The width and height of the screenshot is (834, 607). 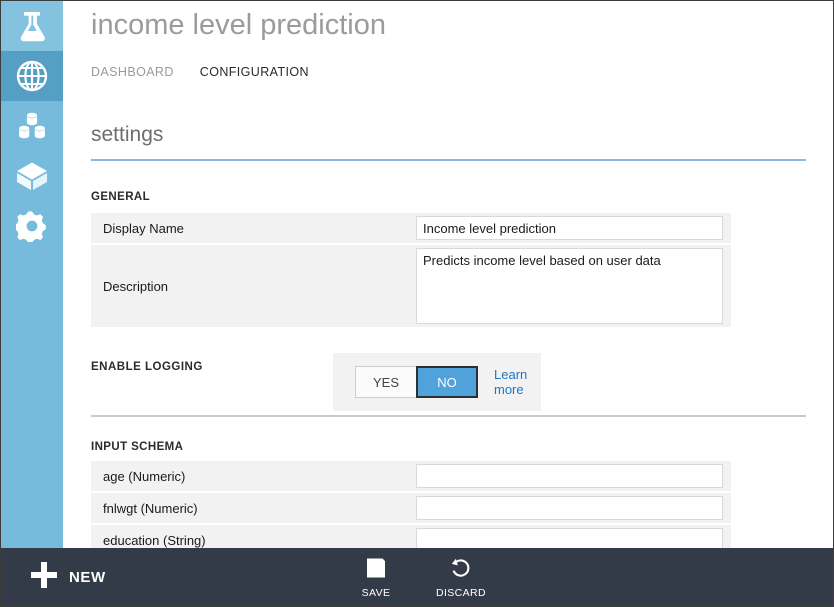 I want to click on table-row: Description, so click(x=411, y=287).